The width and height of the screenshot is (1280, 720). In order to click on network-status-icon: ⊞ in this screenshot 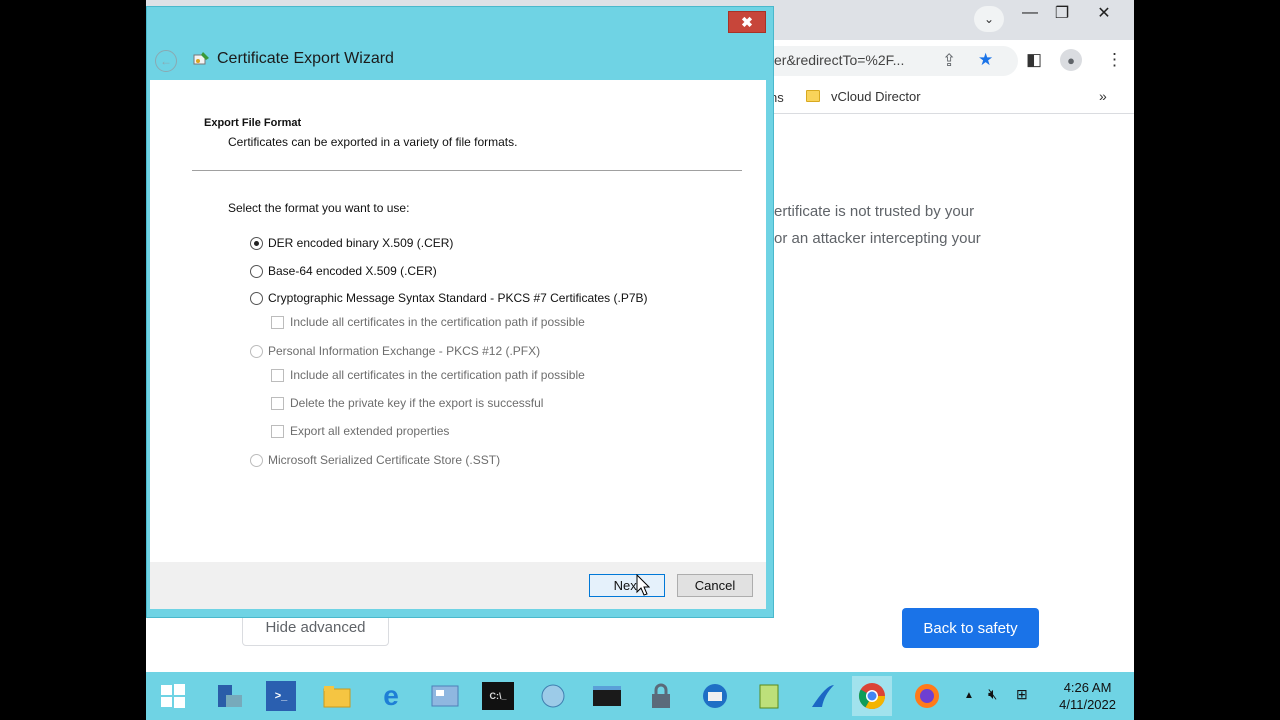, I will do `click(1022, 694)`.